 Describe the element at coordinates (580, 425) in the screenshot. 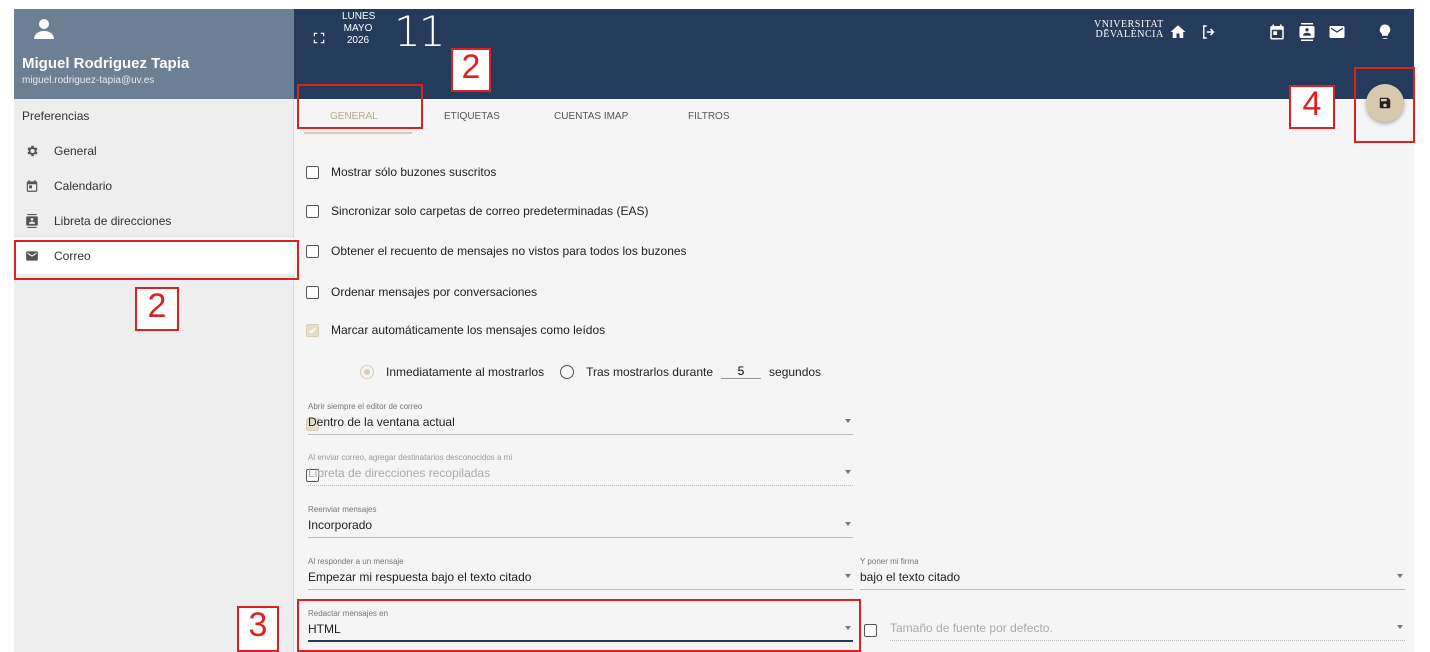

I see `editor-select: Dentro de la ventana actual` at that location.